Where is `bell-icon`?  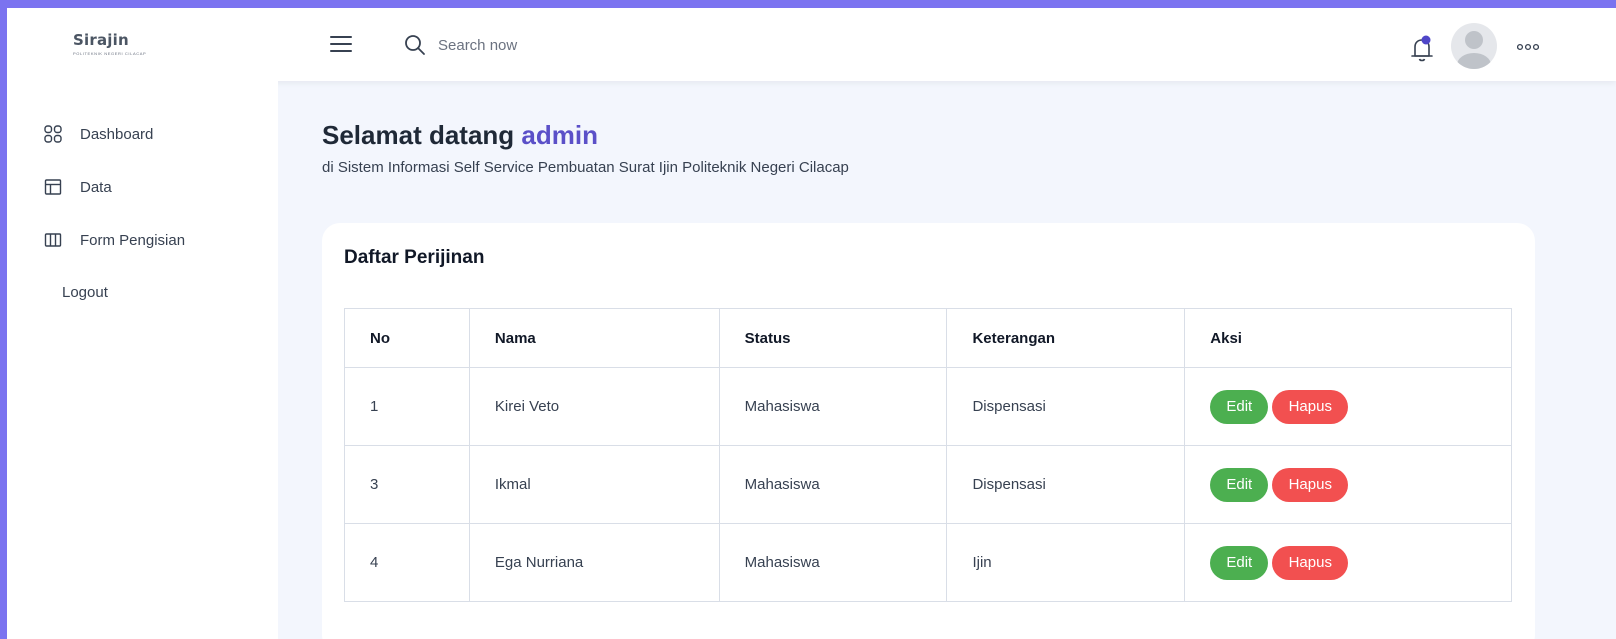
bell-icon is located at coordinates (1422, 48).